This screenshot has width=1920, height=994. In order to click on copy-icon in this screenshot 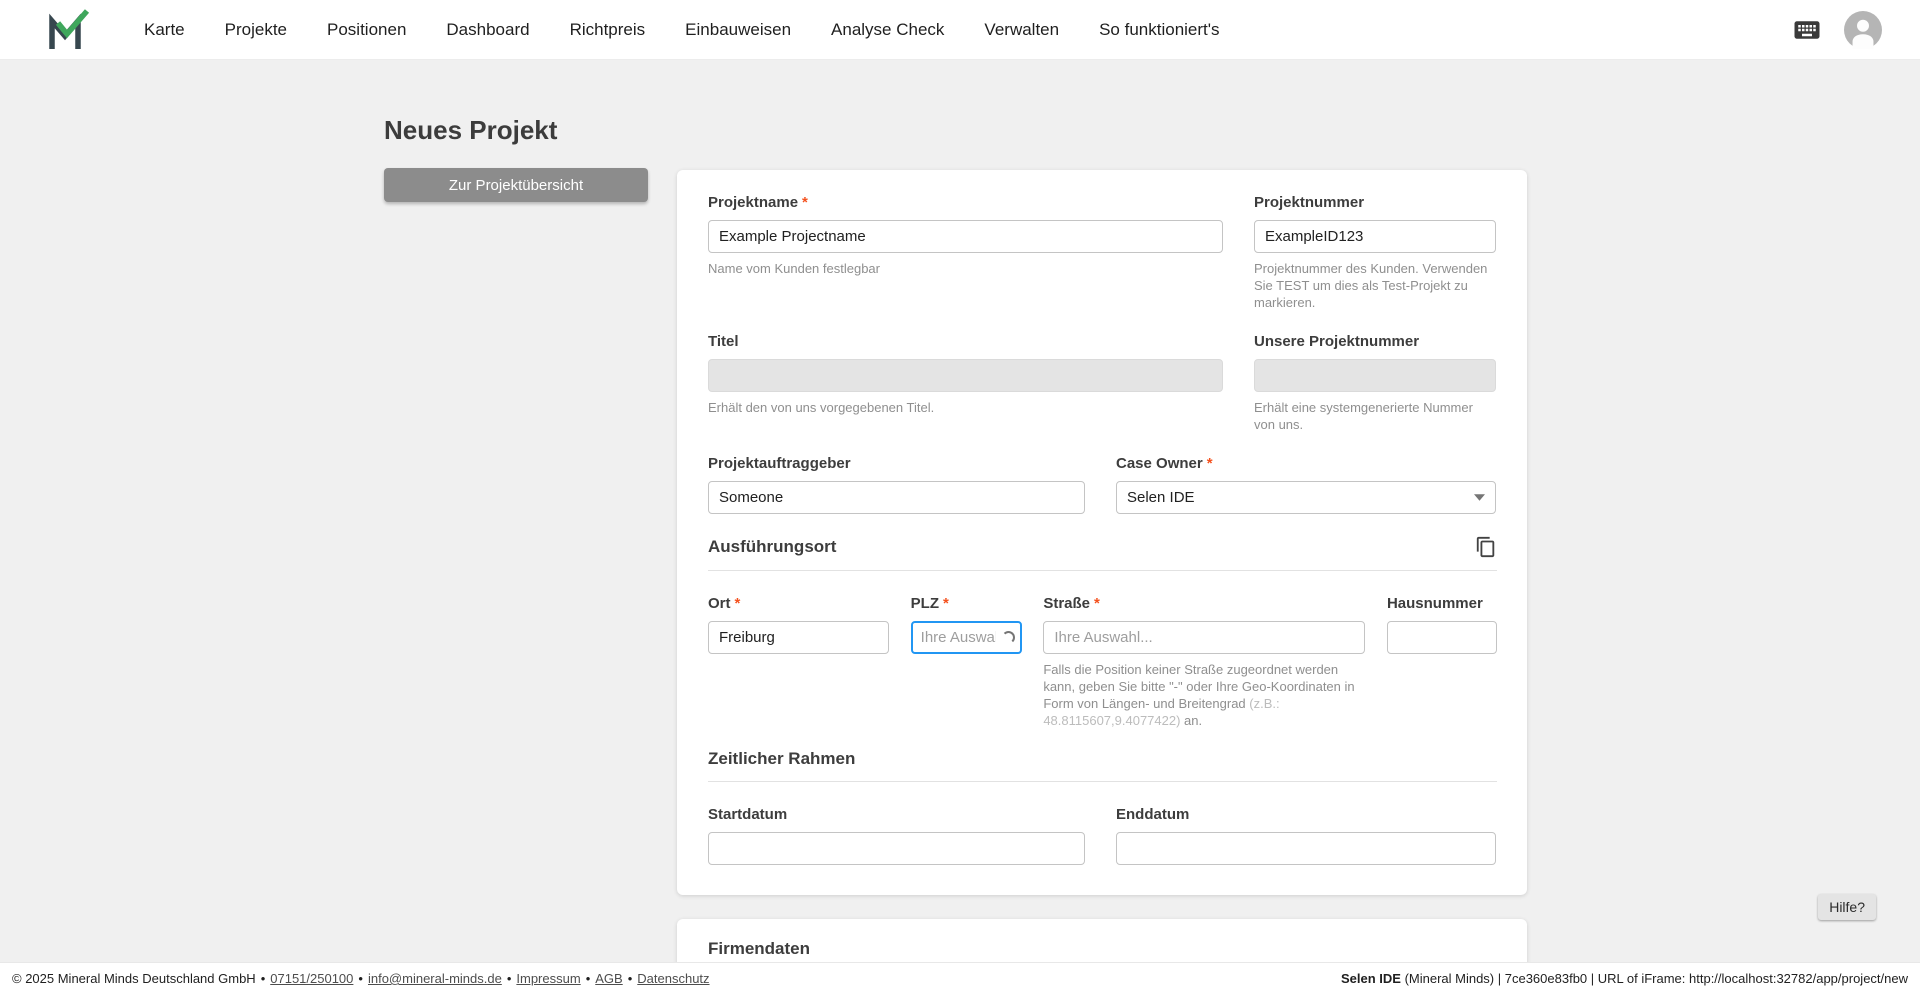, I will do `click(1486, 547)`.